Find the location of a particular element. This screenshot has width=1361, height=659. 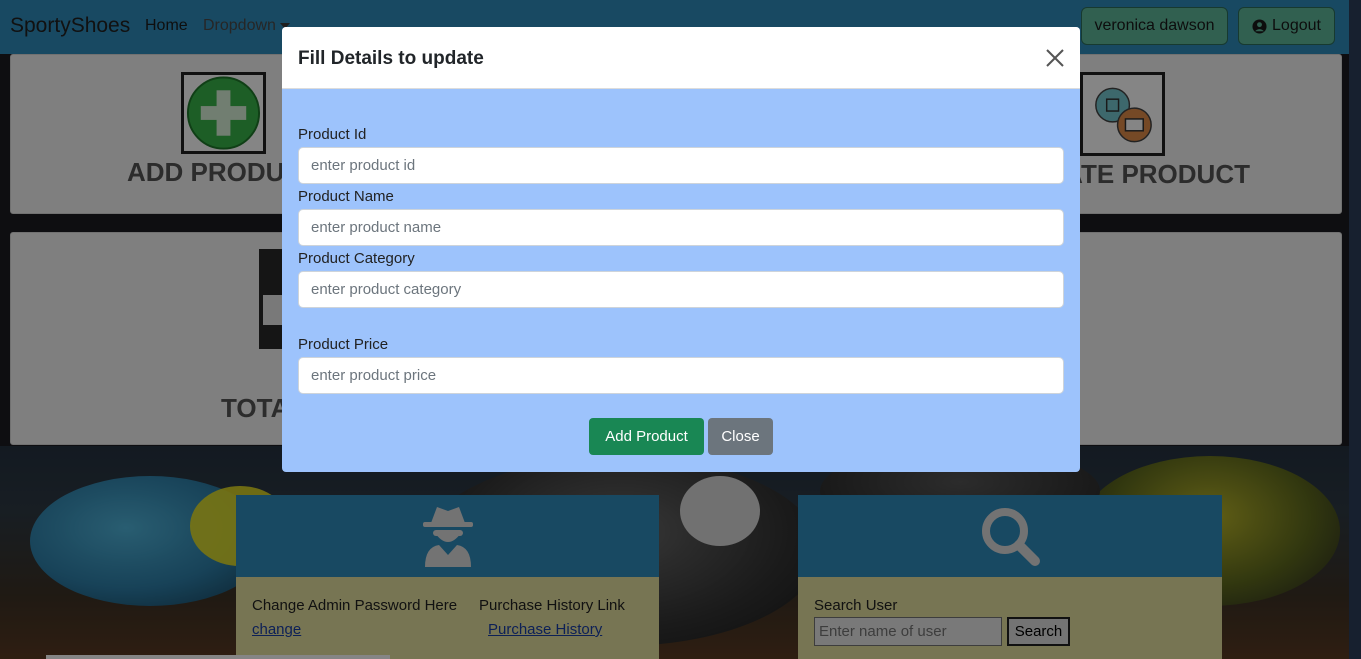

product-name-label: Product Name is located at coordinates (346, 196).